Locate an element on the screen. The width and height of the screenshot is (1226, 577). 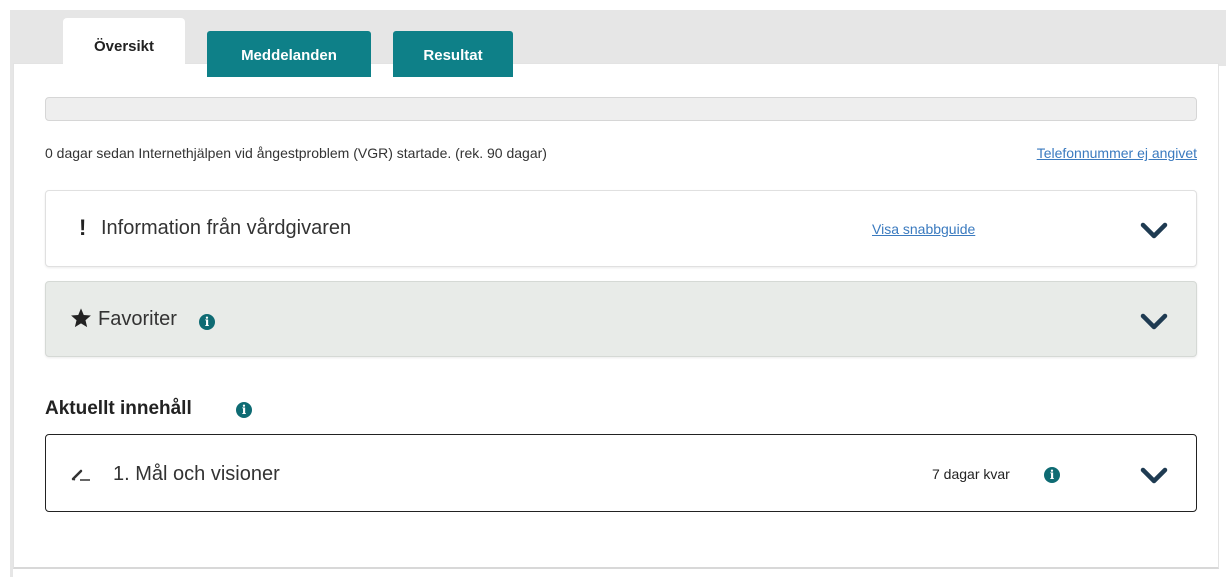
favorites-title: Favoriter is located at coordinates (137, 319).